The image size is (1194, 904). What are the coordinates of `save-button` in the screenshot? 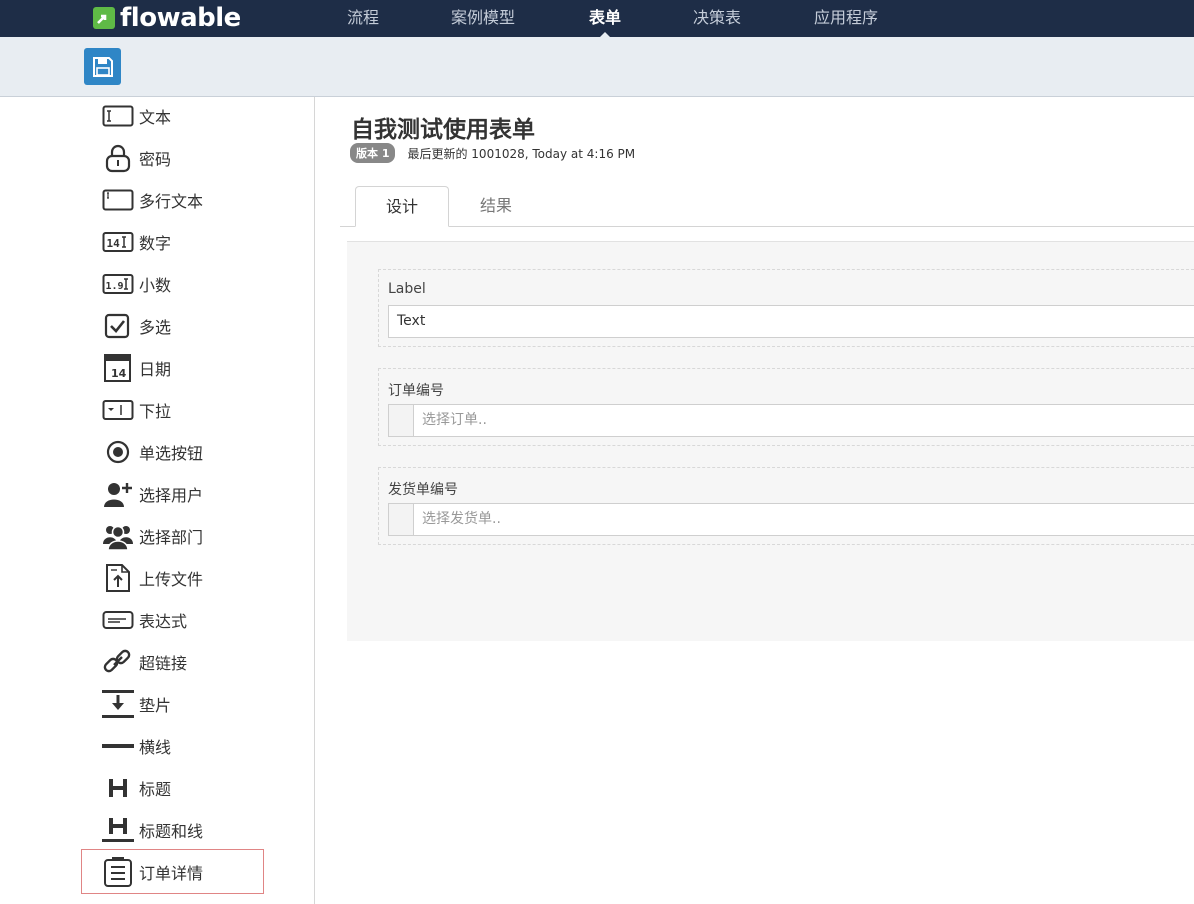 It's located at (102, 66).